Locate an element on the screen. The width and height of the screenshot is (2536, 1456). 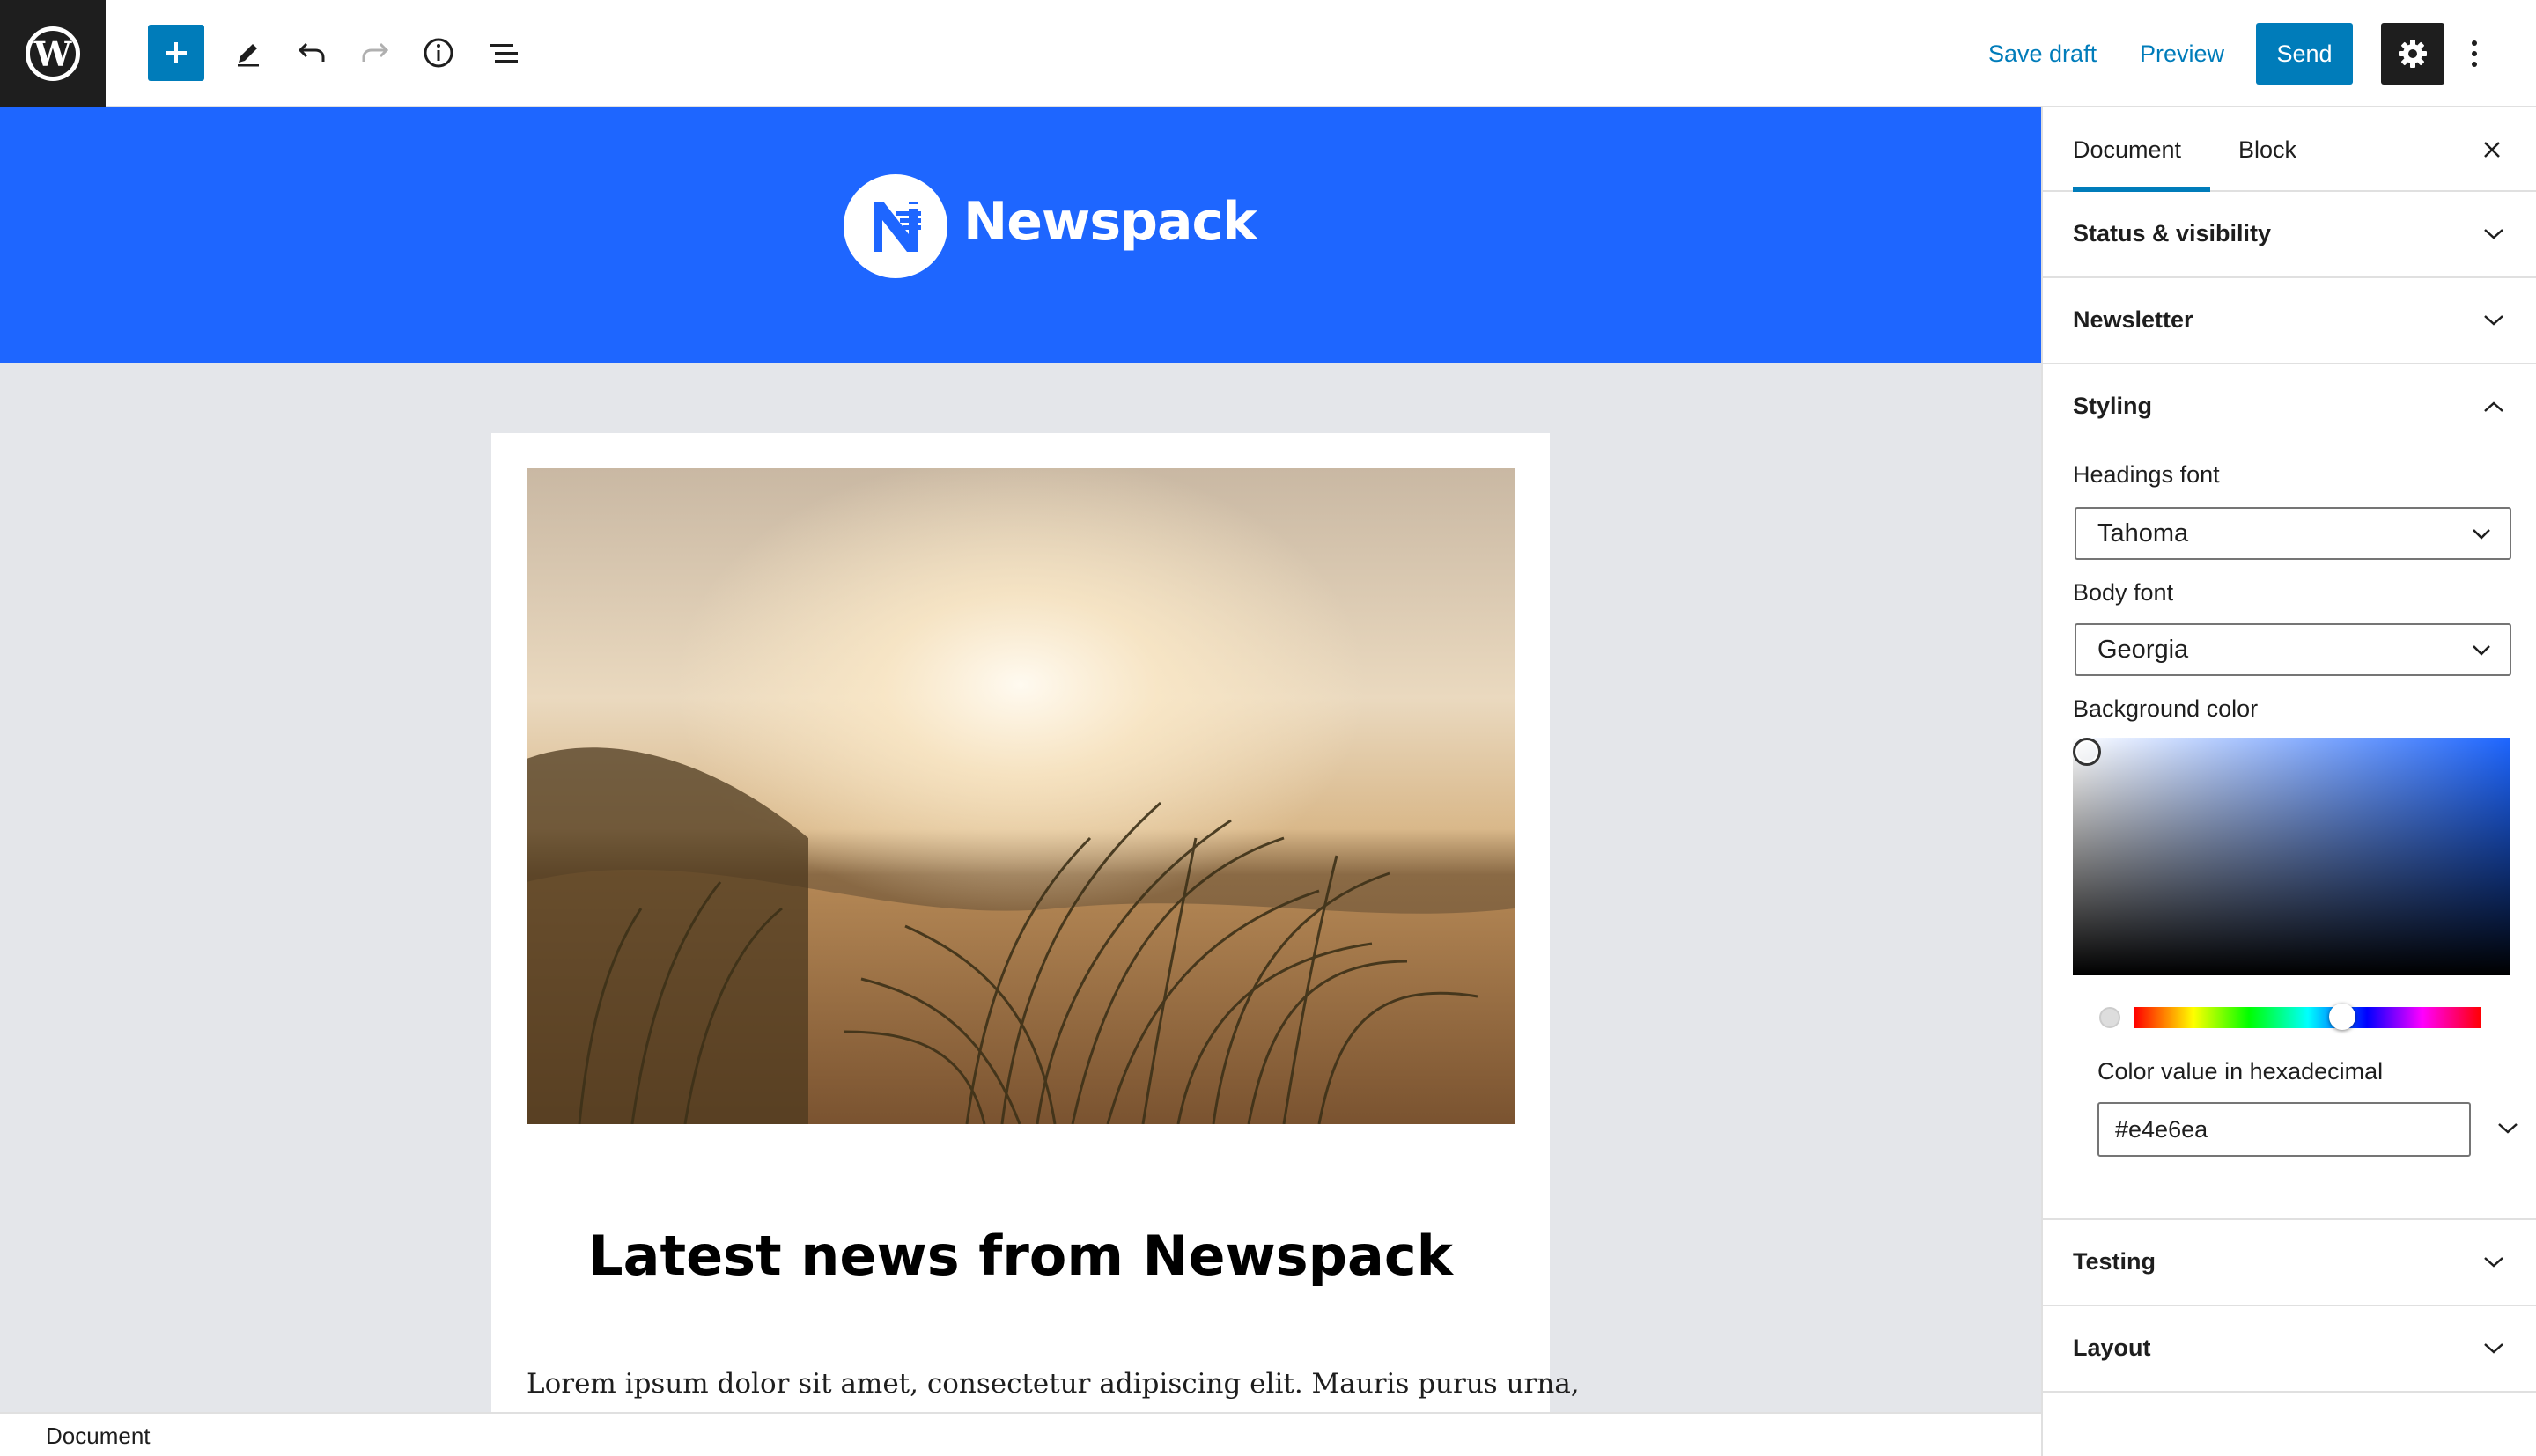
gear-icon is located at coordinates (2413, 54).